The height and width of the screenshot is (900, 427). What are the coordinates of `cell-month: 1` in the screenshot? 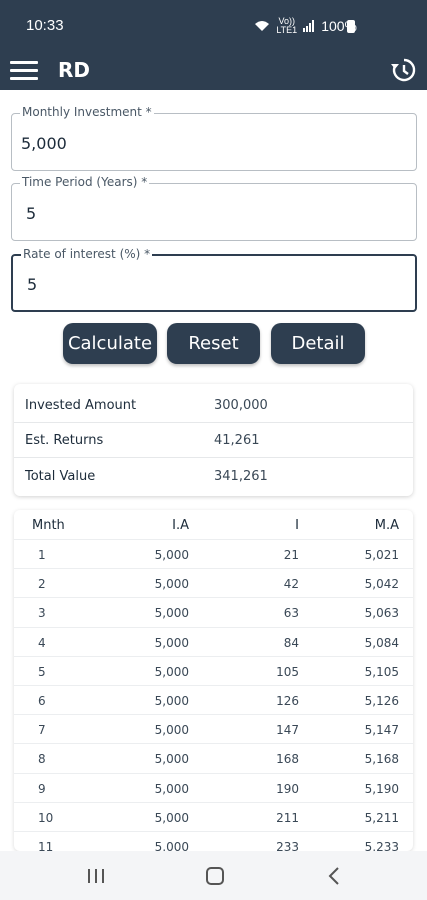 It's located at (42, 555).